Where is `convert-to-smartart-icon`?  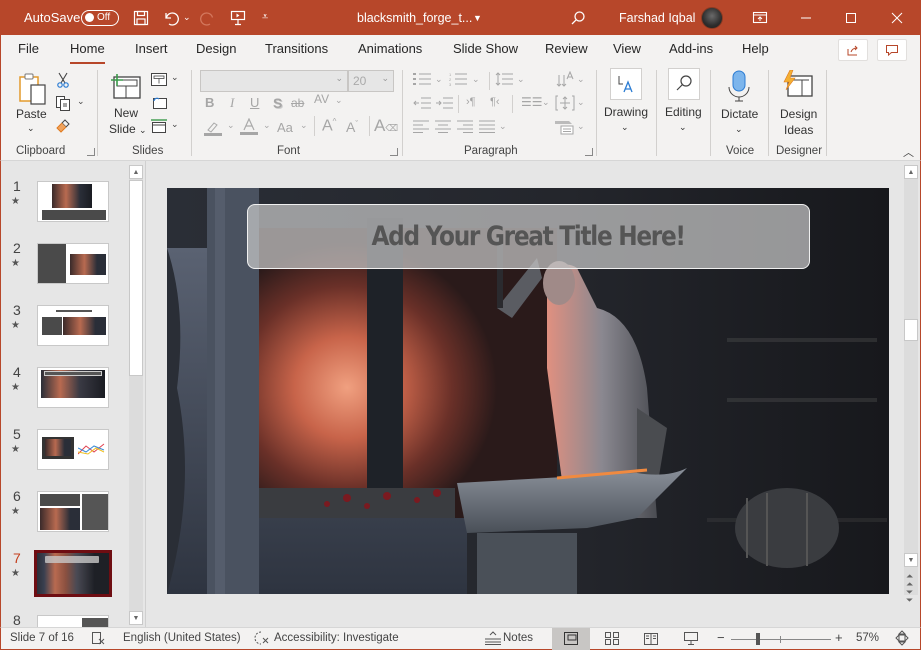 convert-to-smartart-icon is located at coordinates (565, 129).